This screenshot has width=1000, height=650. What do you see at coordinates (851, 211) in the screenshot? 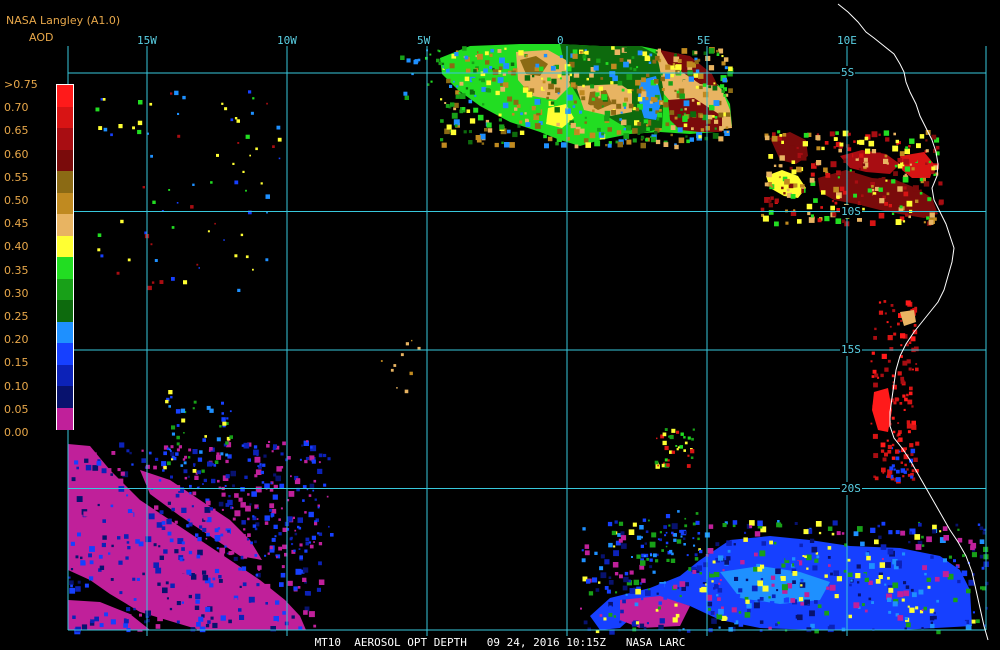
I see `latitude-label: 10S` at bounding box center [851, 211].